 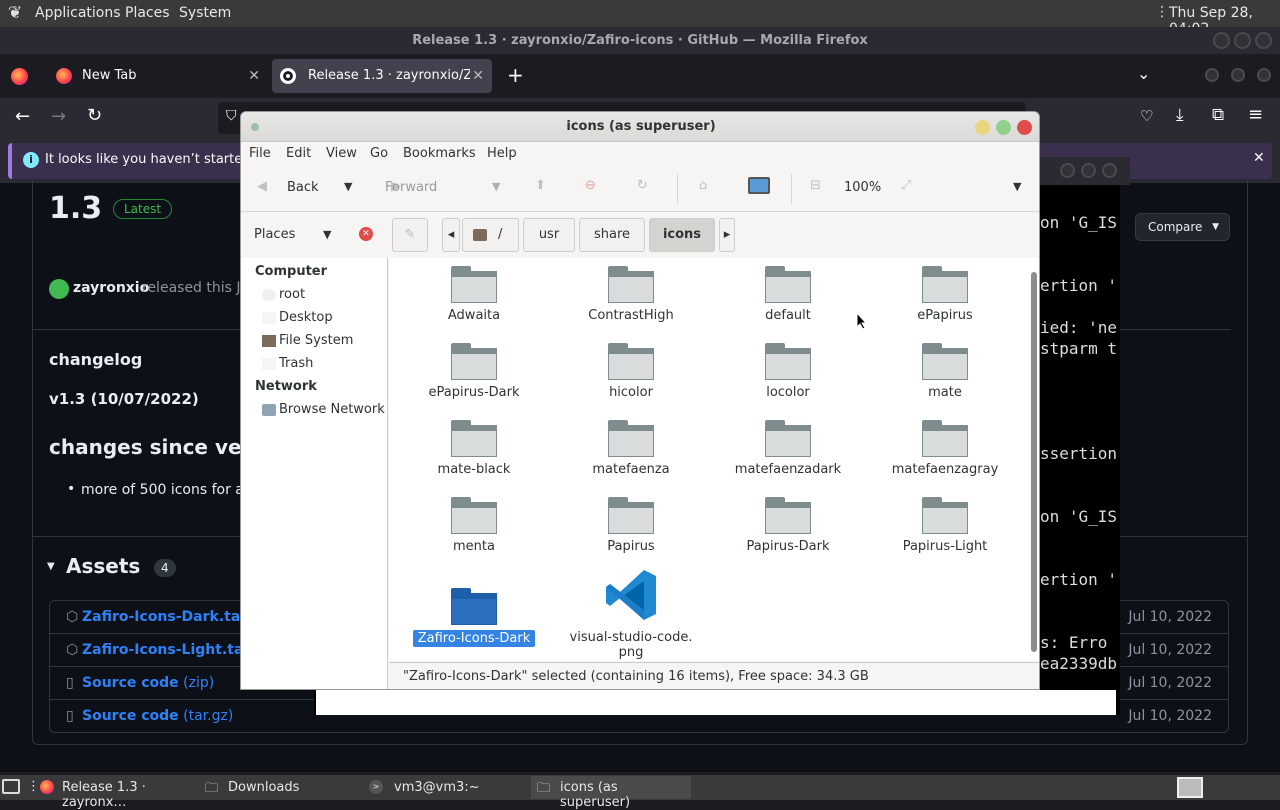 I want to click on toolbar-overflow-icon: ▼, so click(x=1017, y=186).